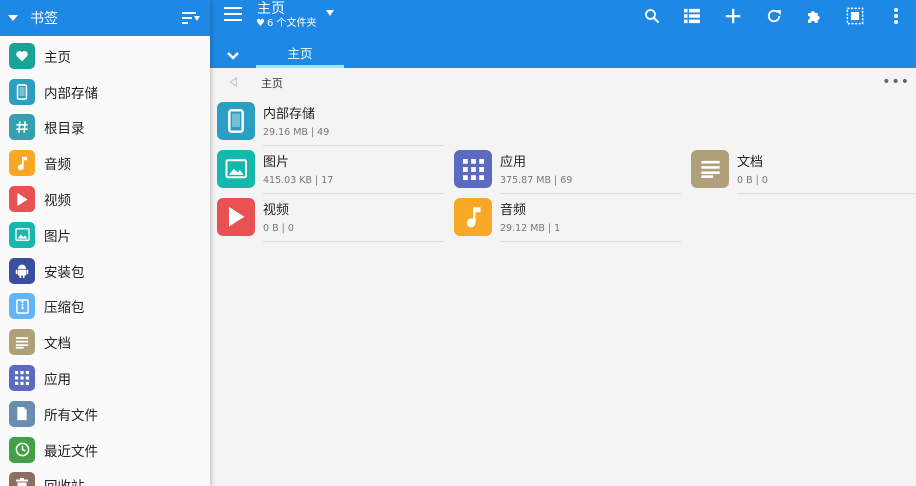 The height and width of the screenshot is (486, 916). What do you see at coordinates (513, 162) in the screenshot?
I see `folder-name: 应用` at bounding box center [513, 162].